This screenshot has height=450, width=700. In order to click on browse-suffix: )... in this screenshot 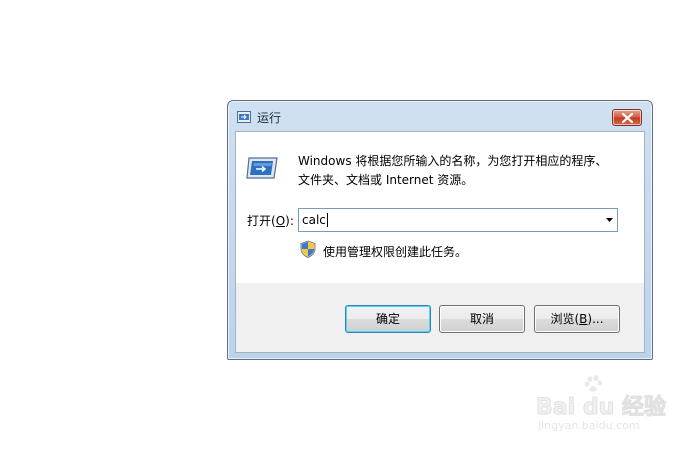, I will do `click(595, 319)`.